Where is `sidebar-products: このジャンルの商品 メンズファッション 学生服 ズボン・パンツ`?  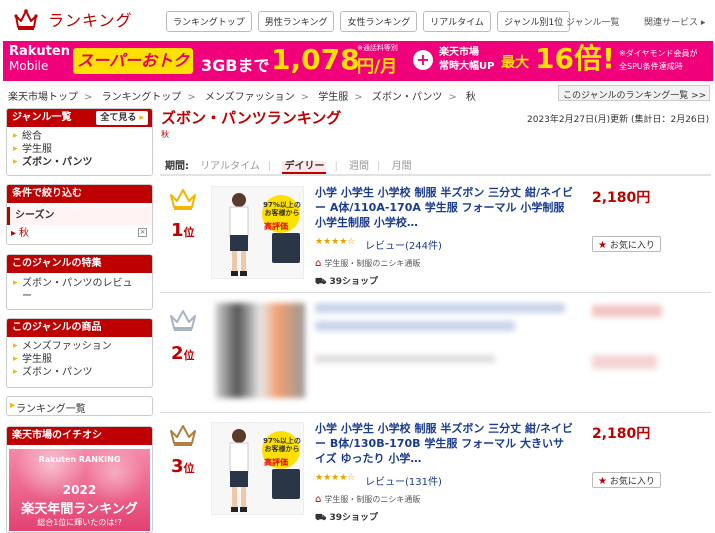
sidebar-products: このジャンルの商品 メンズファッション 学生服 ズボン・パンツ is located at coordinates (79, 353).